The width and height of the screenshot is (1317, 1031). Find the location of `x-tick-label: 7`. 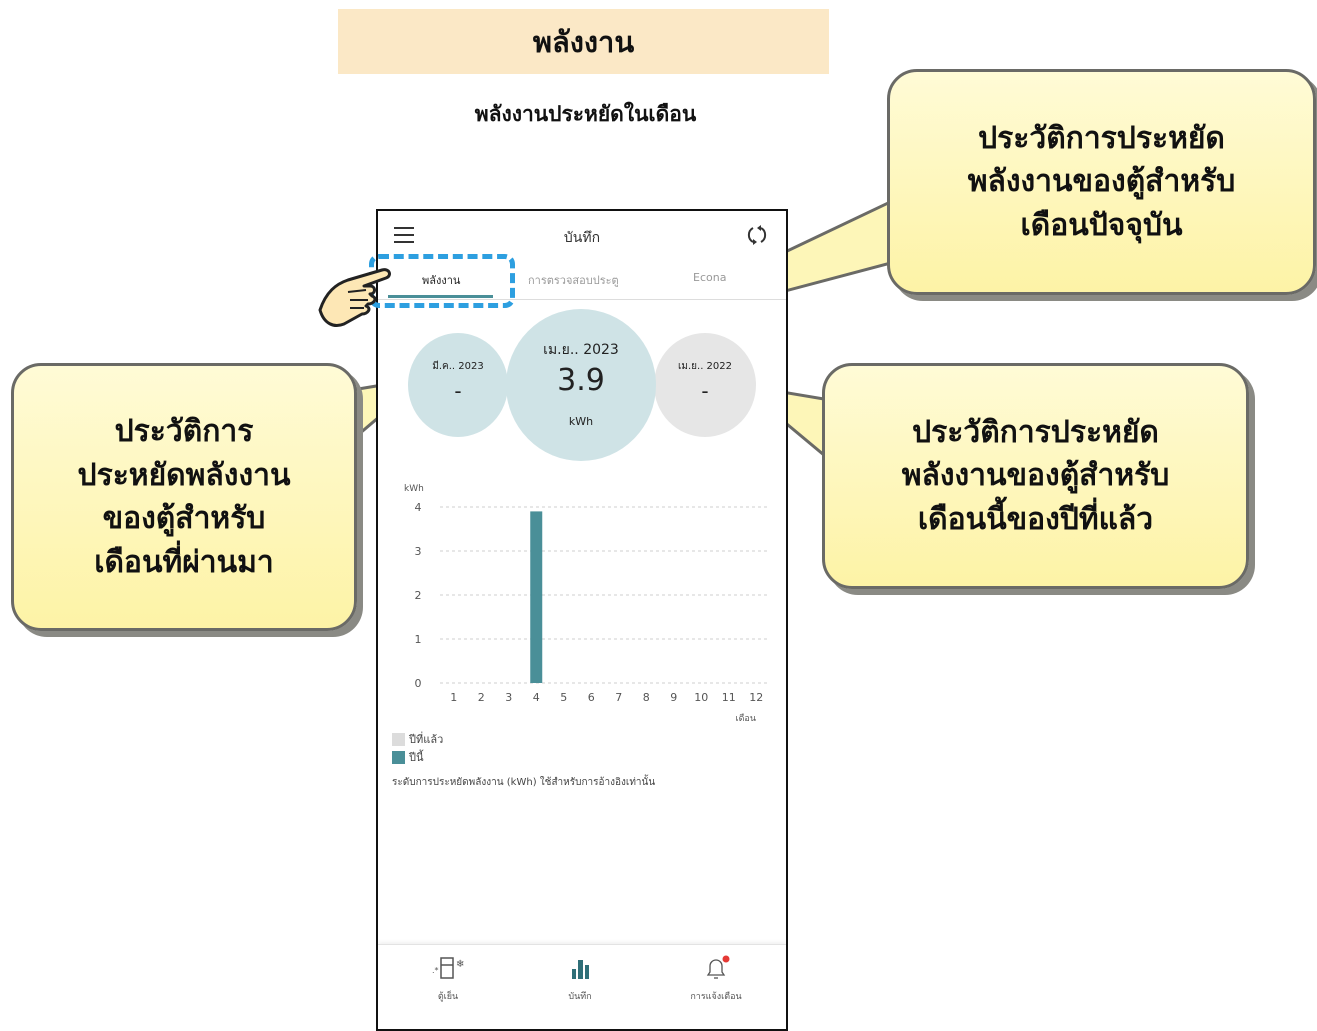

x-tick-label: 7 is located at coordinates (618, 697).